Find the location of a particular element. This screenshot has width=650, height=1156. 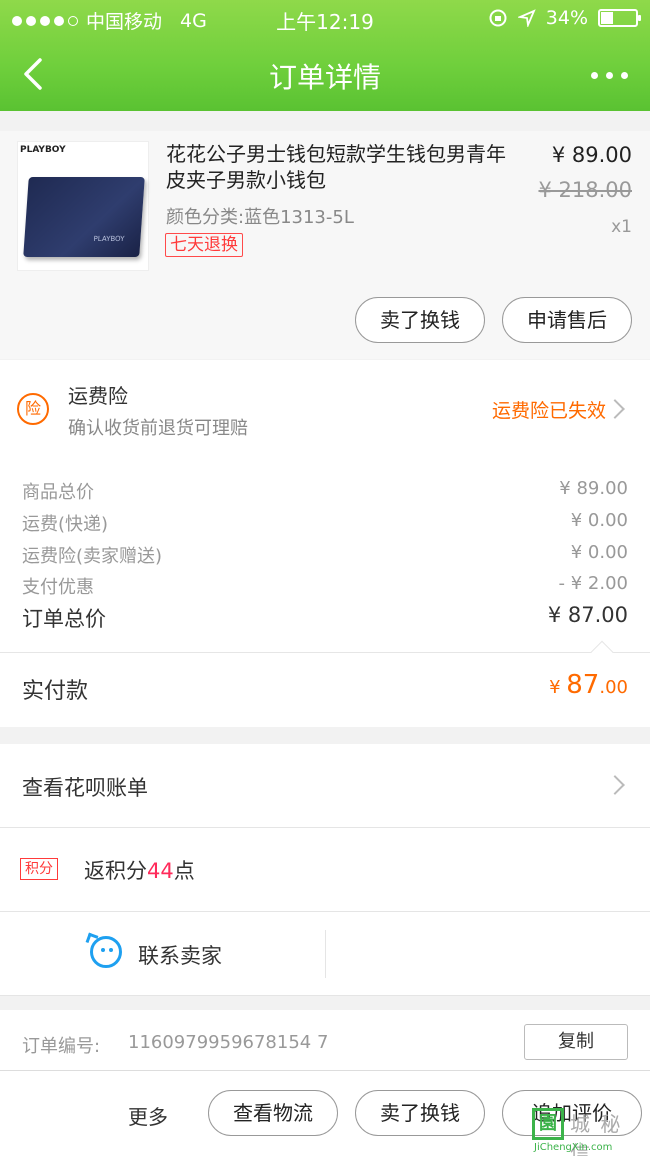

price-row: 商品总价 ¥ 89.00 is located at coordinates (325, 490).